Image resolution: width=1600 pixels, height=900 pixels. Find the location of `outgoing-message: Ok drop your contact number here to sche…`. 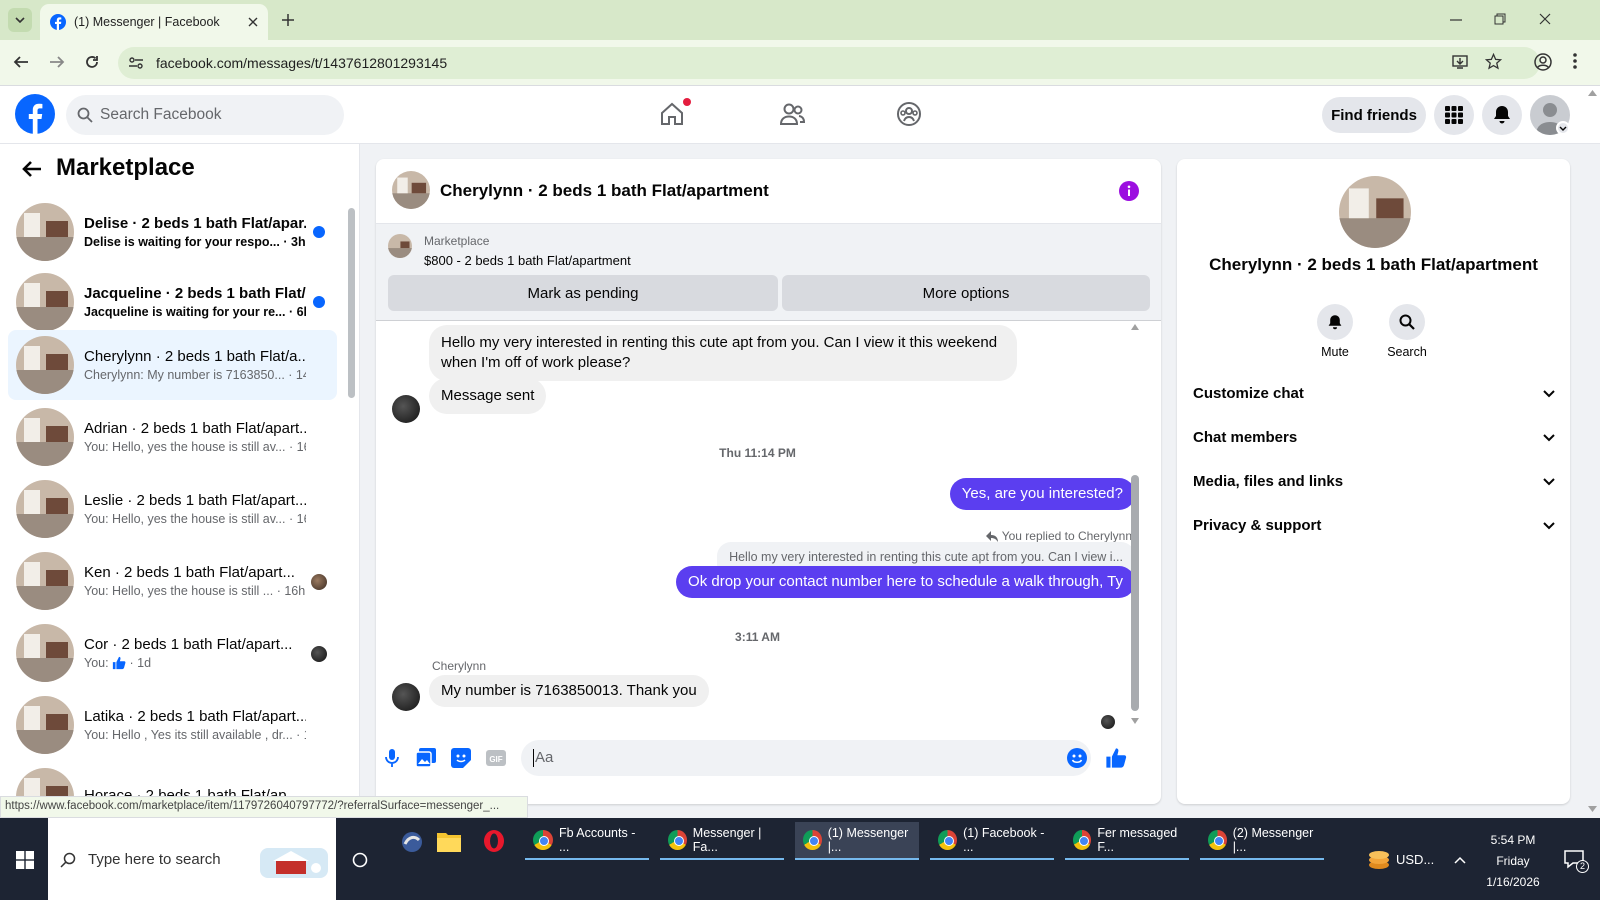

outgoing-message: Ok drop your contact number here to sche… is located at coordinates (905, 582).